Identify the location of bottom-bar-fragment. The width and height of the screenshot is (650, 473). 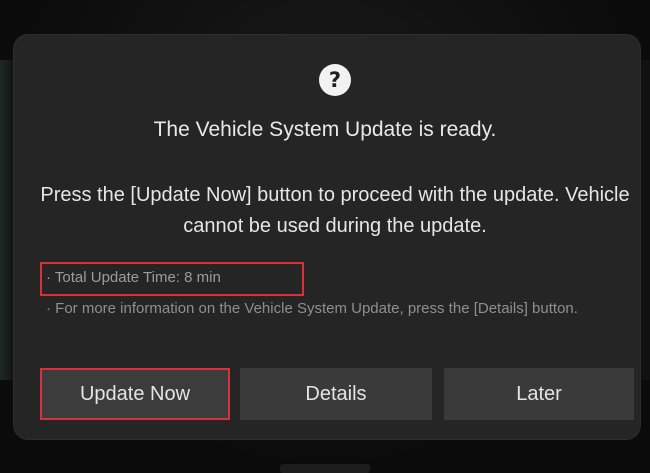
(325, 468).